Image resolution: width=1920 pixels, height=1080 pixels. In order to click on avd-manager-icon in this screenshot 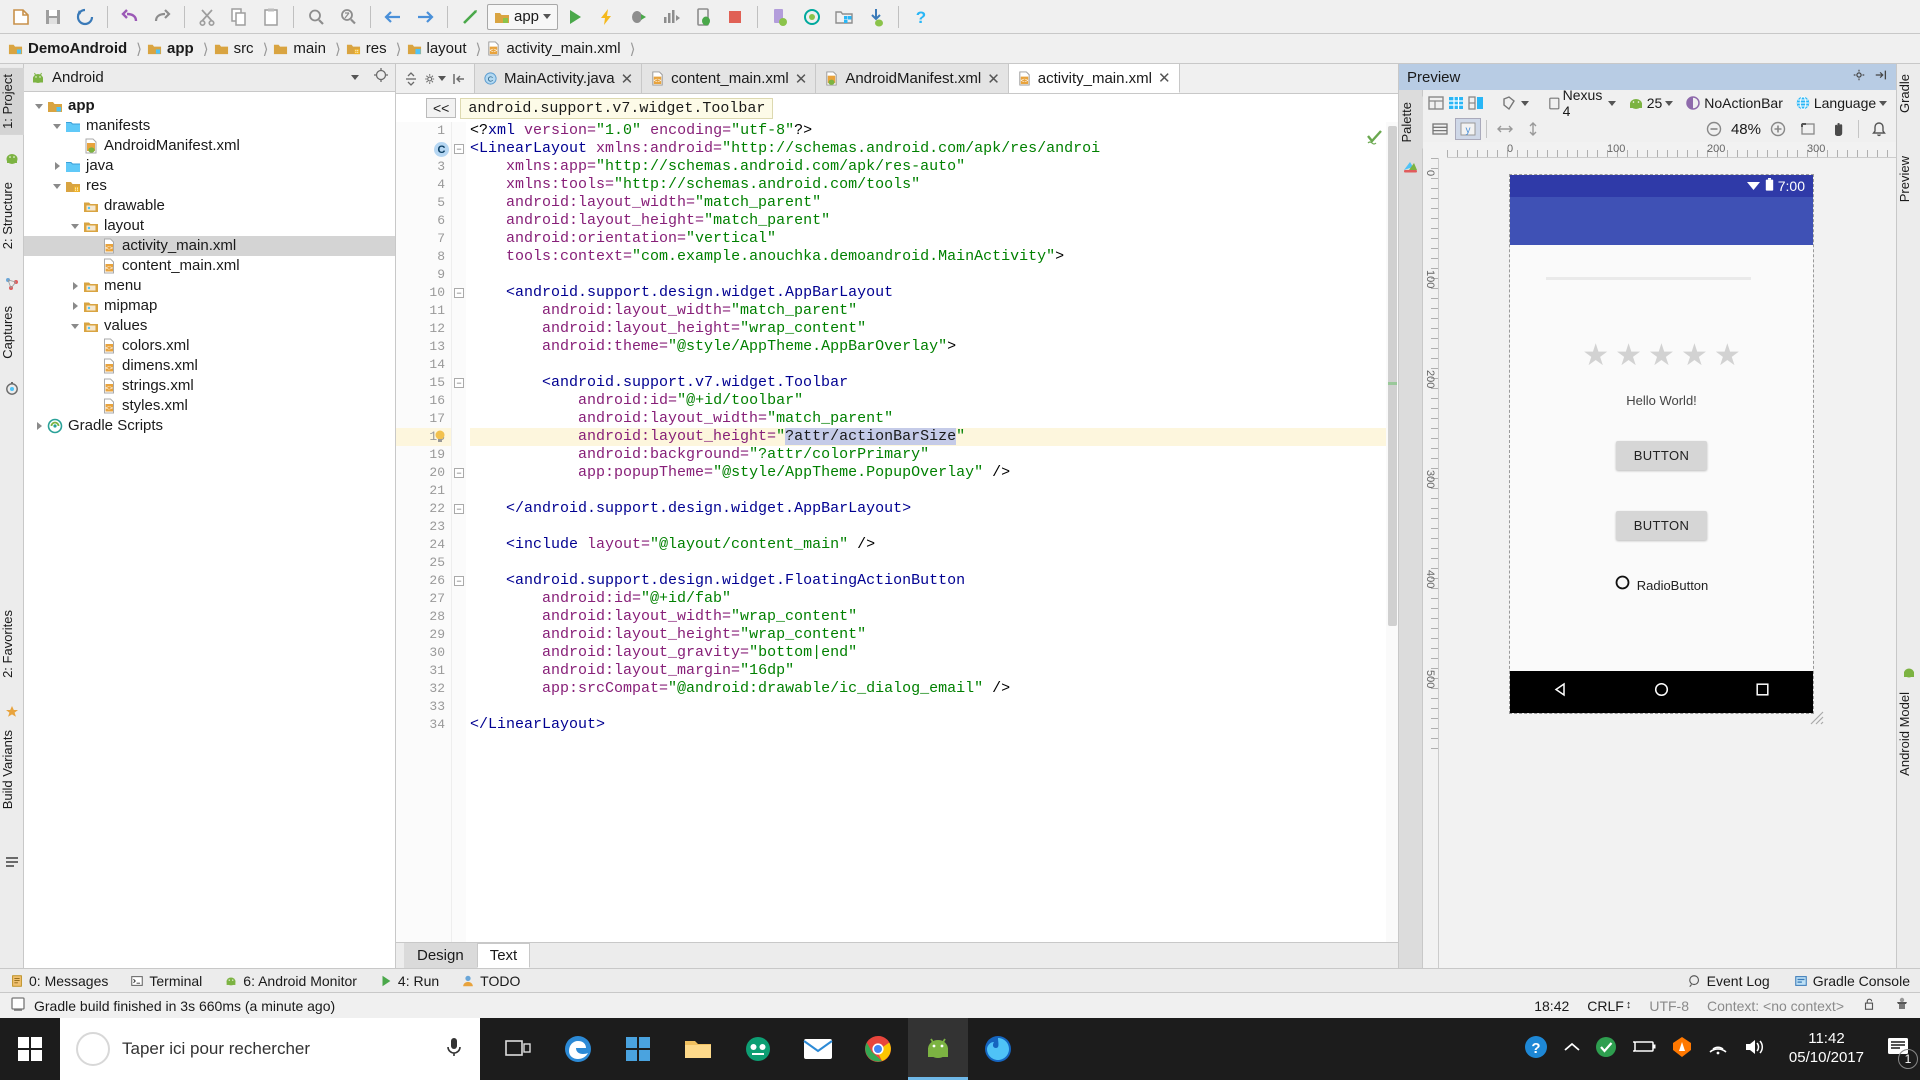, I will do `click(780, 17)`.